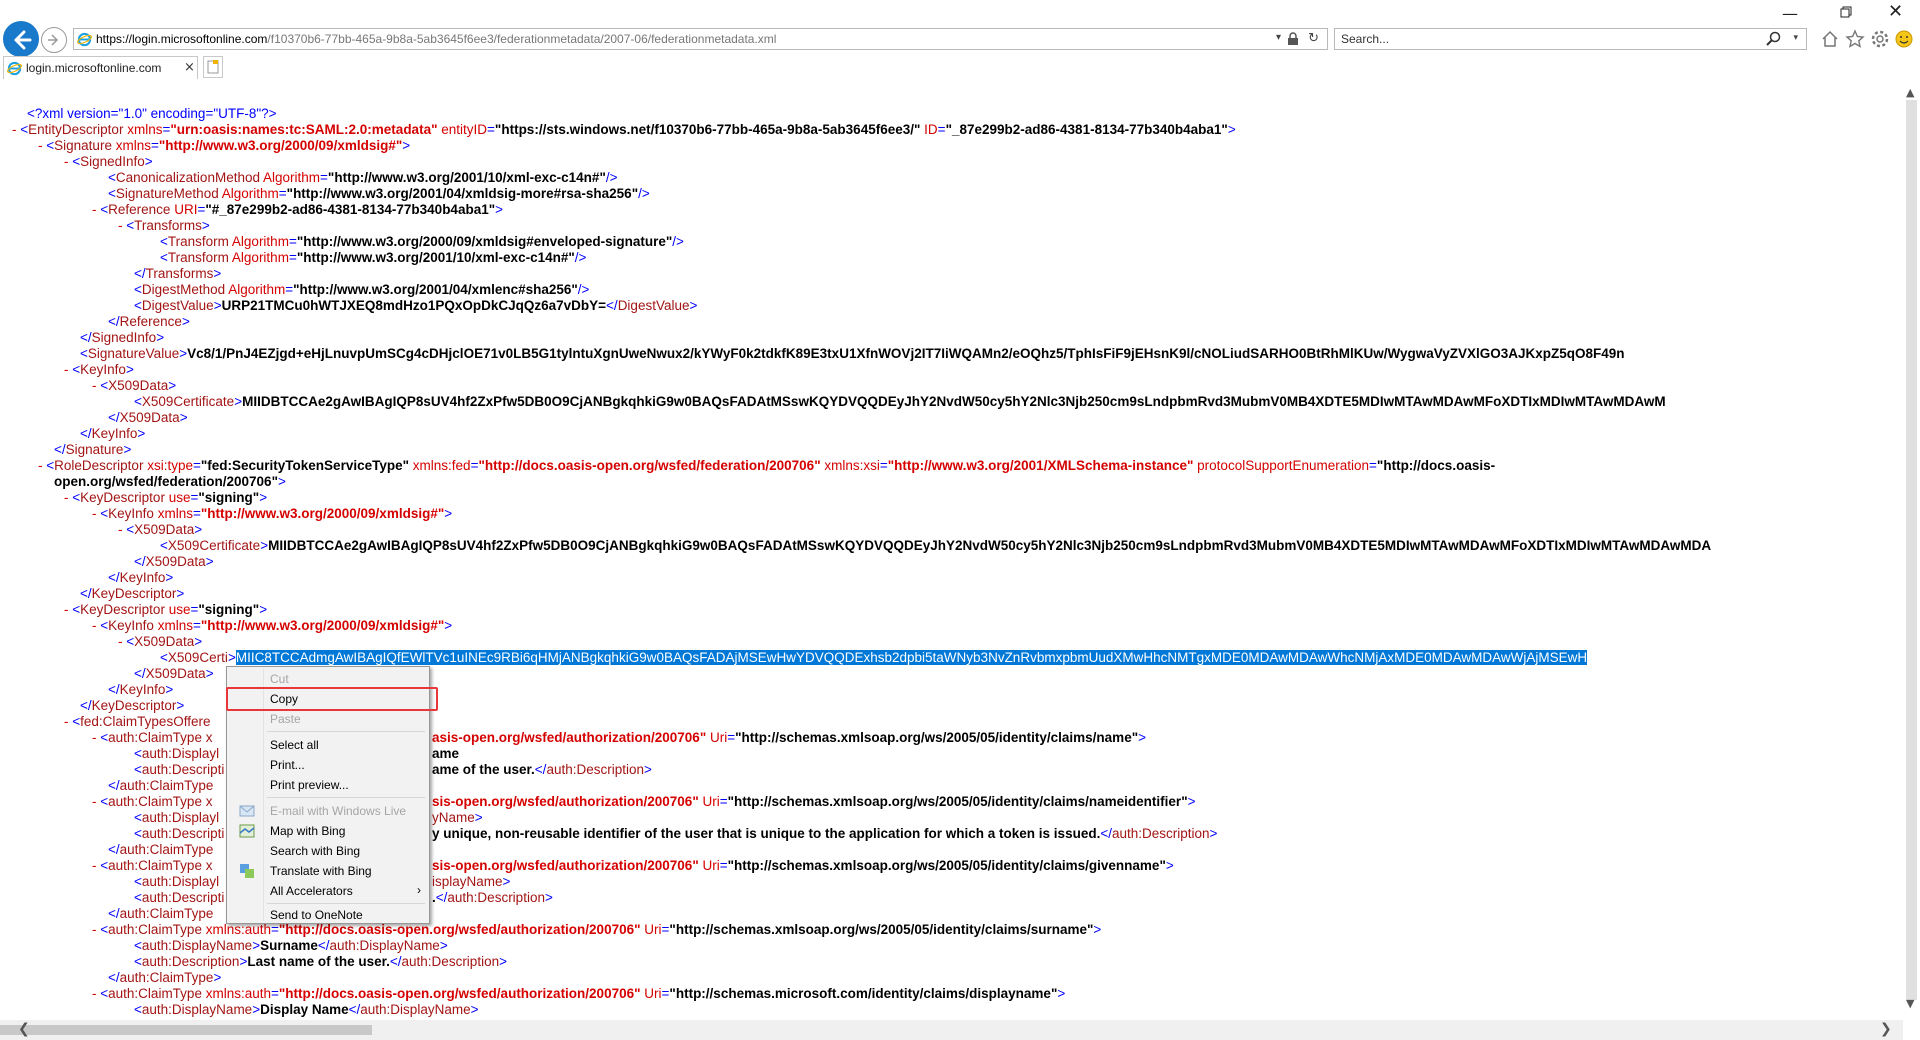 The width and height of the screenshot is (1920, 1040). I want to click on xml-line: ame, so click(446, 753).